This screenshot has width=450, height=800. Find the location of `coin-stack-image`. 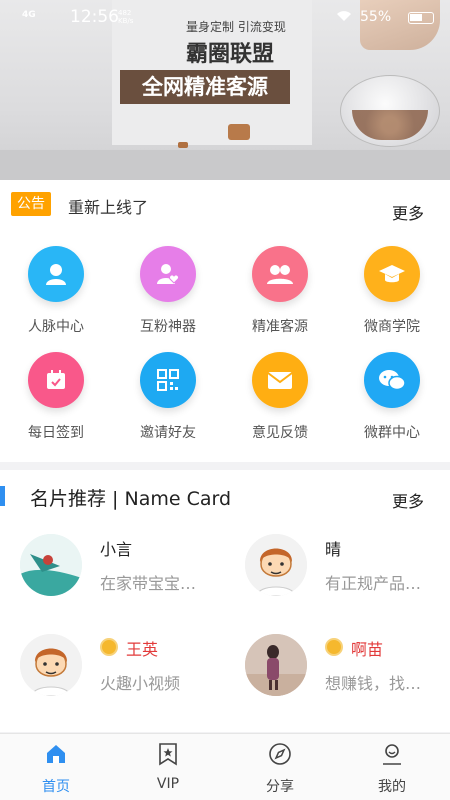

coin-stack-image is located at coordinates (239, 132).